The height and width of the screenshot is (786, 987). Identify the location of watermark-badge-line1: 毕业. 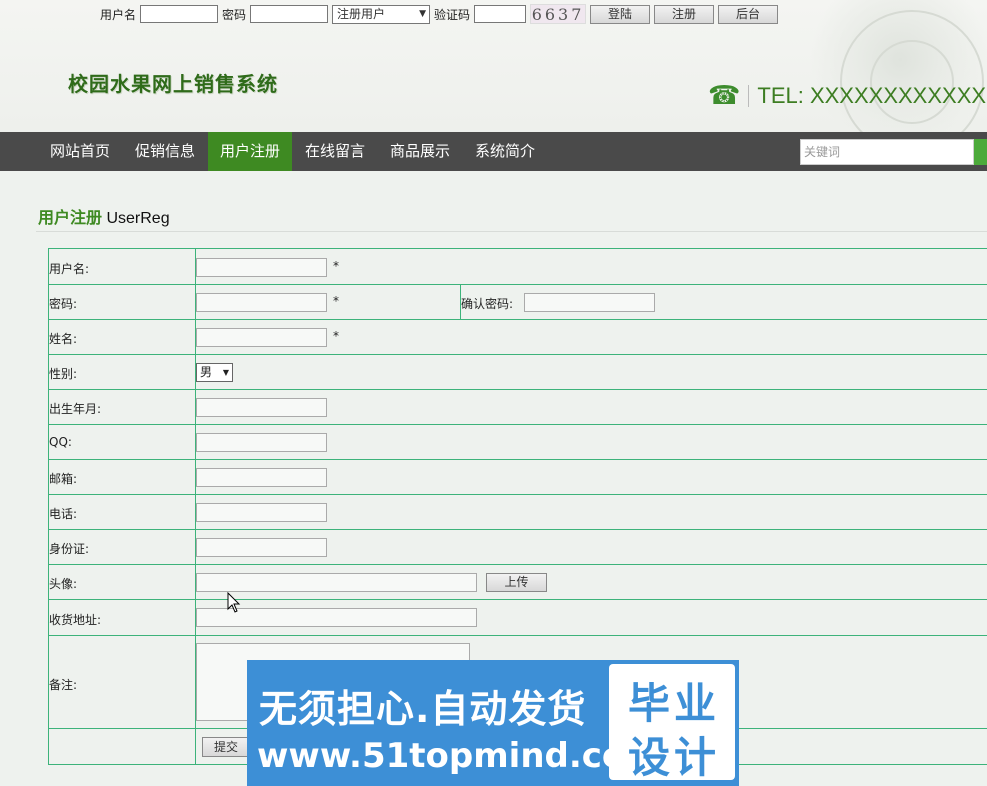
(673, 703).